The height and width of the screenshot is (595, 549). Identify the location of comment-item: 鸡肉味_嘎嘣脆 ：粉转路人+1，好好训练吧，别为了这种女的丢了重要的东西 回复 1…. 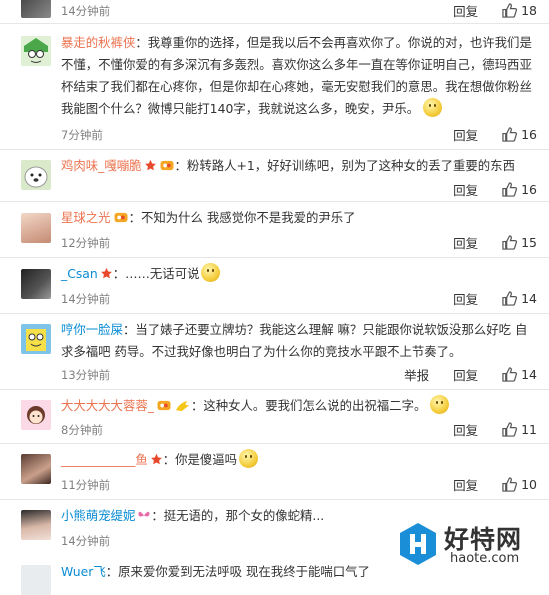
(274, 176).